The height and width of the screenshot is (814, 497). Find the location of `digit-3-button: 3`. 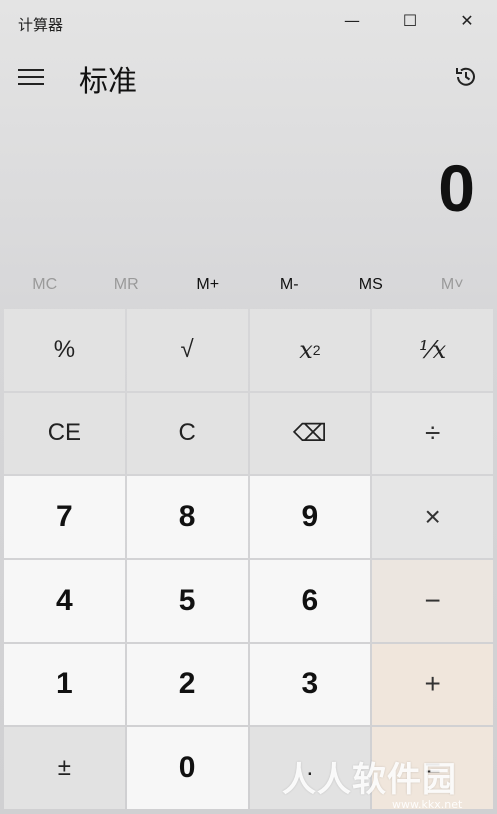

digit-3-button: 3 is located at coordinates (310, 684).